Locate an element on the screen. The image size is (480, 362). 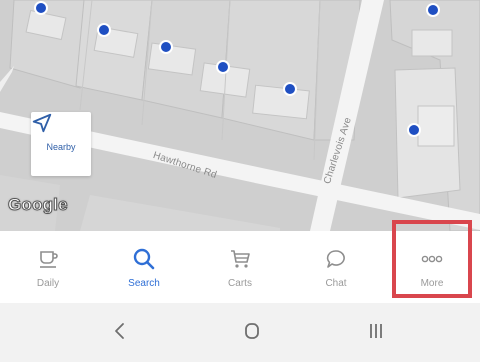
tab-label-carts: Carts is located at coordinates (240, 283).